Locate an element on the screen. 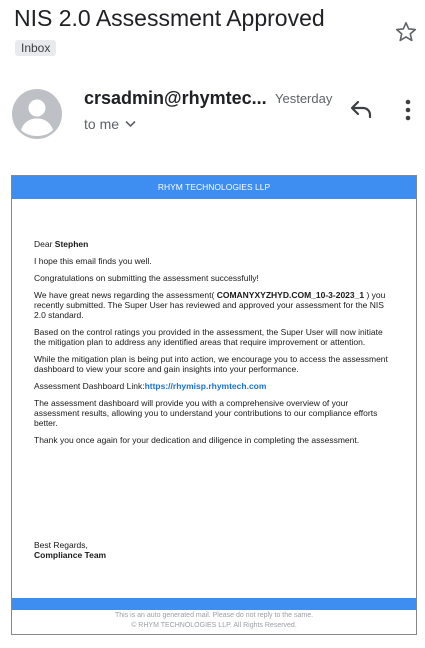 The height and width of the screenshot is (648, 425). more-vert-icon is located at coordinates (408, 110).